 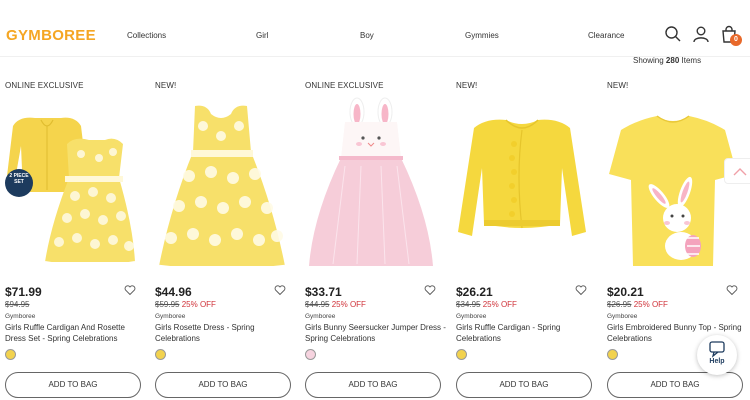 I want to click on bag-count-badge: 0, so click(x=736, y=40).